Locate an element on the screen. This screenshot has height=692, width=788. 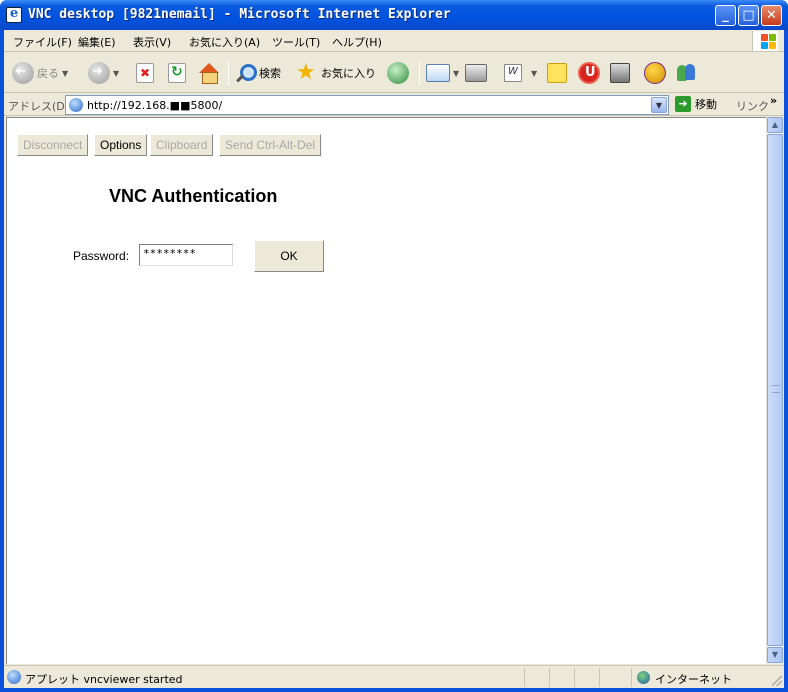
back-label: 戻る is located at coordinates (48, 73).